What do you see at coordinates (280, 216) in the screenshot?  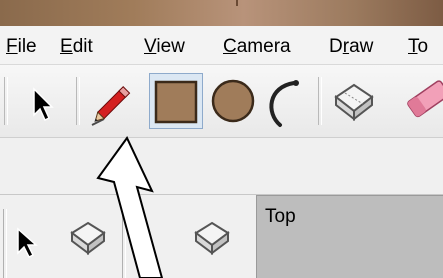 I see `viewport-label: Top` at bounding box center [280, 216].